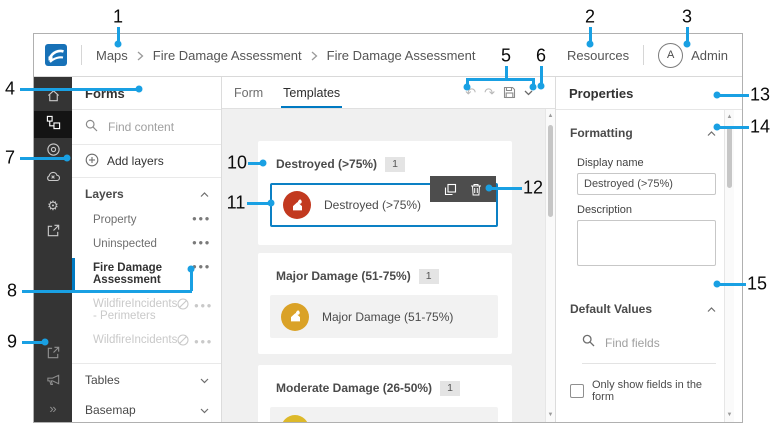 This screenshot has height=423, width=773. I want to click on layer-item-property: Property ●●●, so click(146, 220).